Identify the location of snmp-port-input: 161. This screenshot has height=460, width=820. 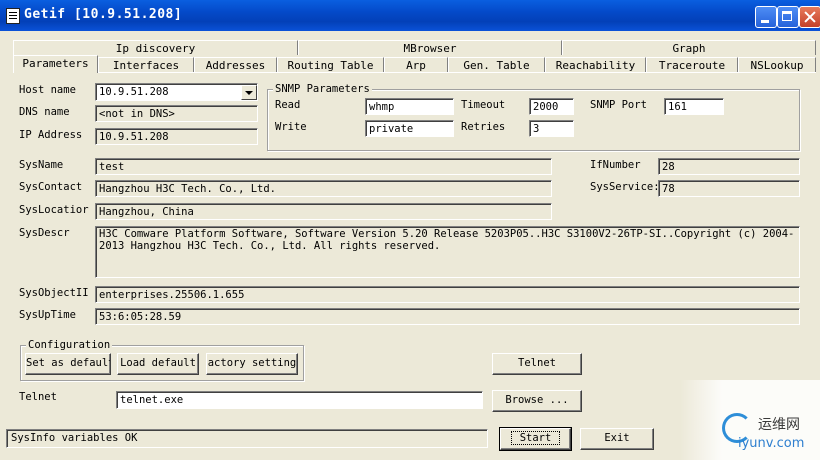
(694, 106).